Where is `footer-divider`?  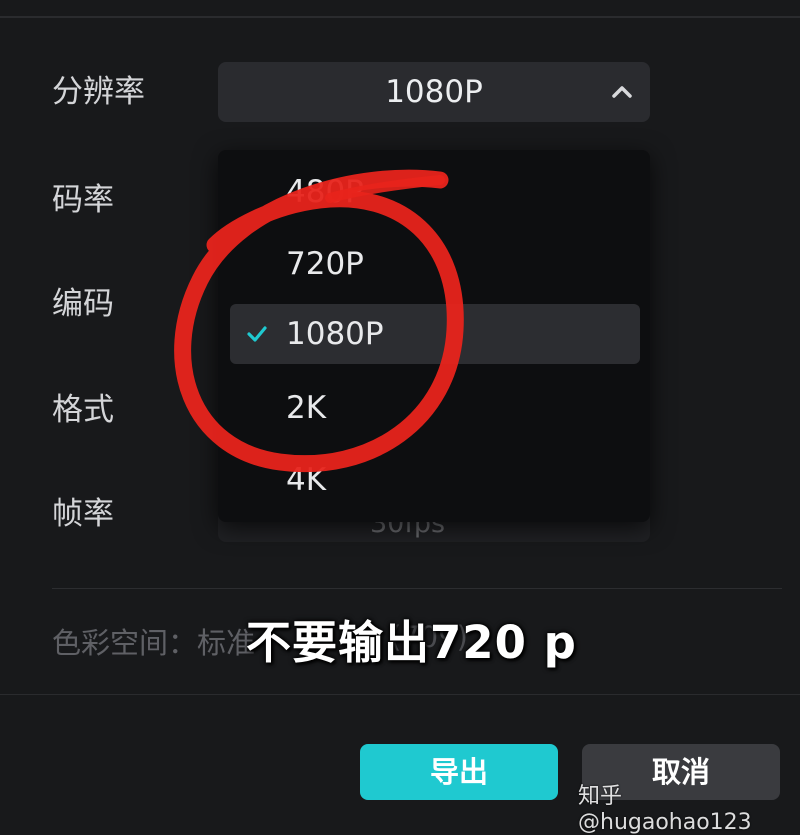 footer-divider is located at coordinates (400, 694).